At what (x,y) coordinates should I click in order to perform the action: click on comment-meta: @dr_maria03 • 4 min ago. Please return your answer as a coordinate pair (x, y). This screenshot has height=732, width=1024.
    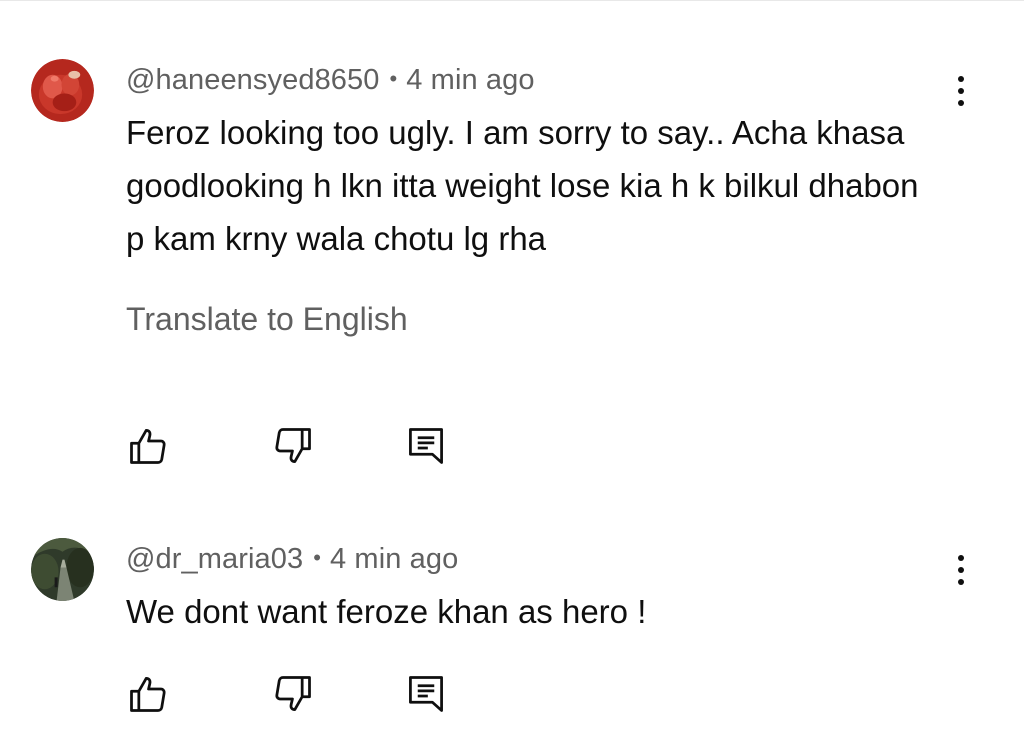
    Looking at the image, I should click on (292, 559).